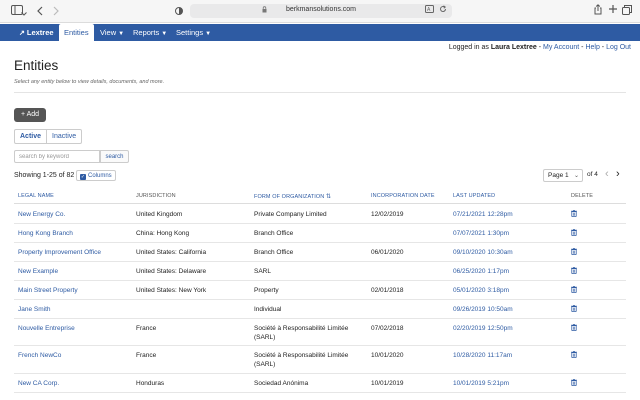  What do you see at coordinates (483, 309) in the screenshot?
I see `last-updated-link: 09/26/2019 10:50am` at bounding box center [483, 309].